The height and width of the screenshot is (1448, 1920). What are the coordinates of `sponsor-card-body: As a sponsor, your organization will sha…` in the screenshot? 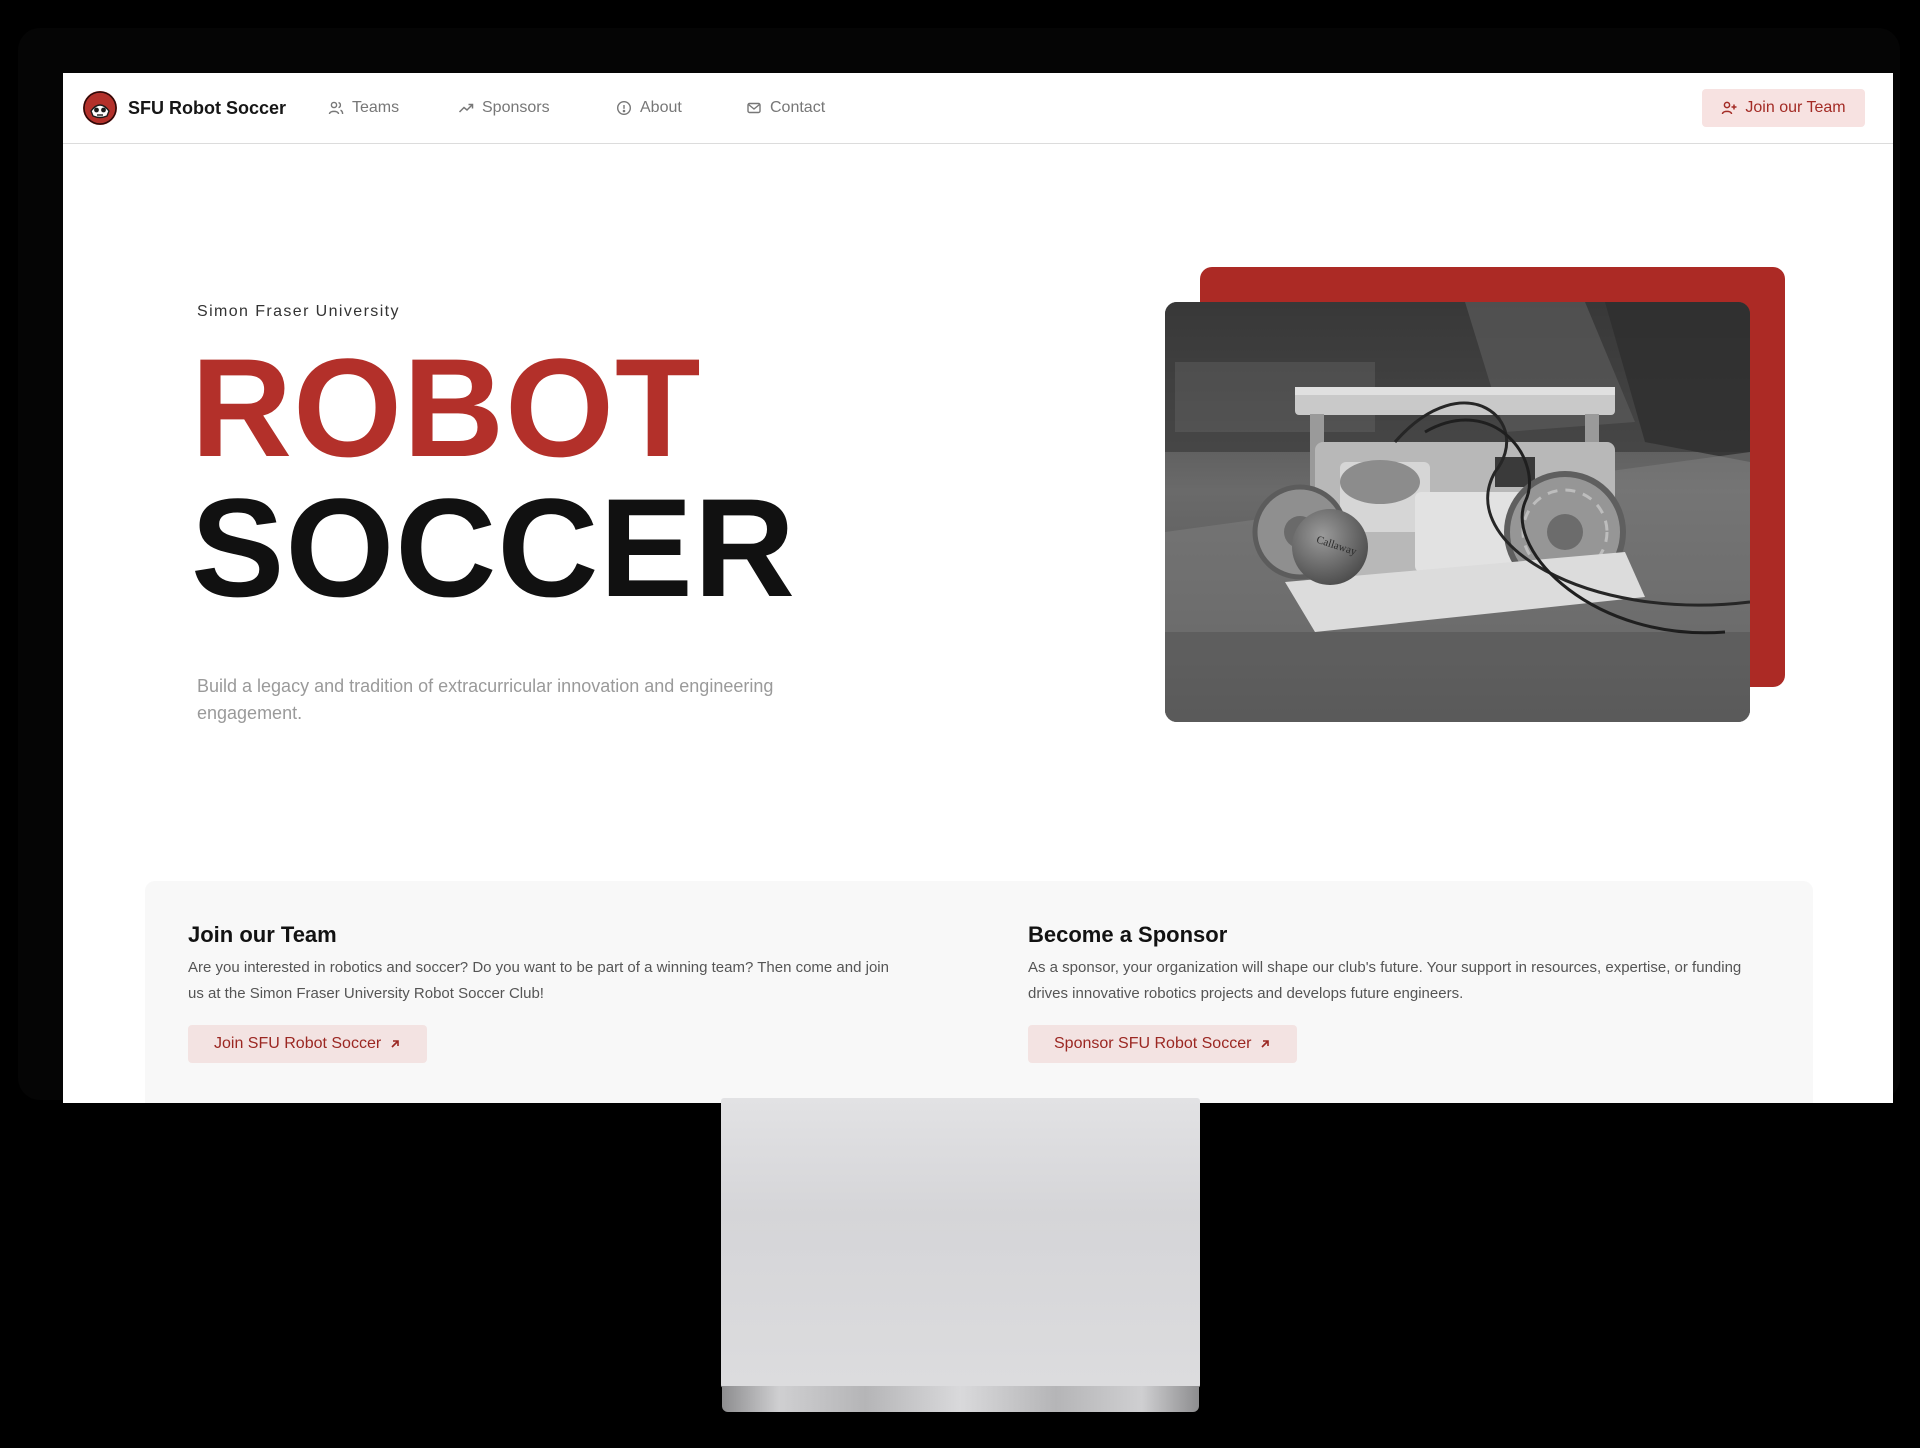 It's located at (1385, 980).